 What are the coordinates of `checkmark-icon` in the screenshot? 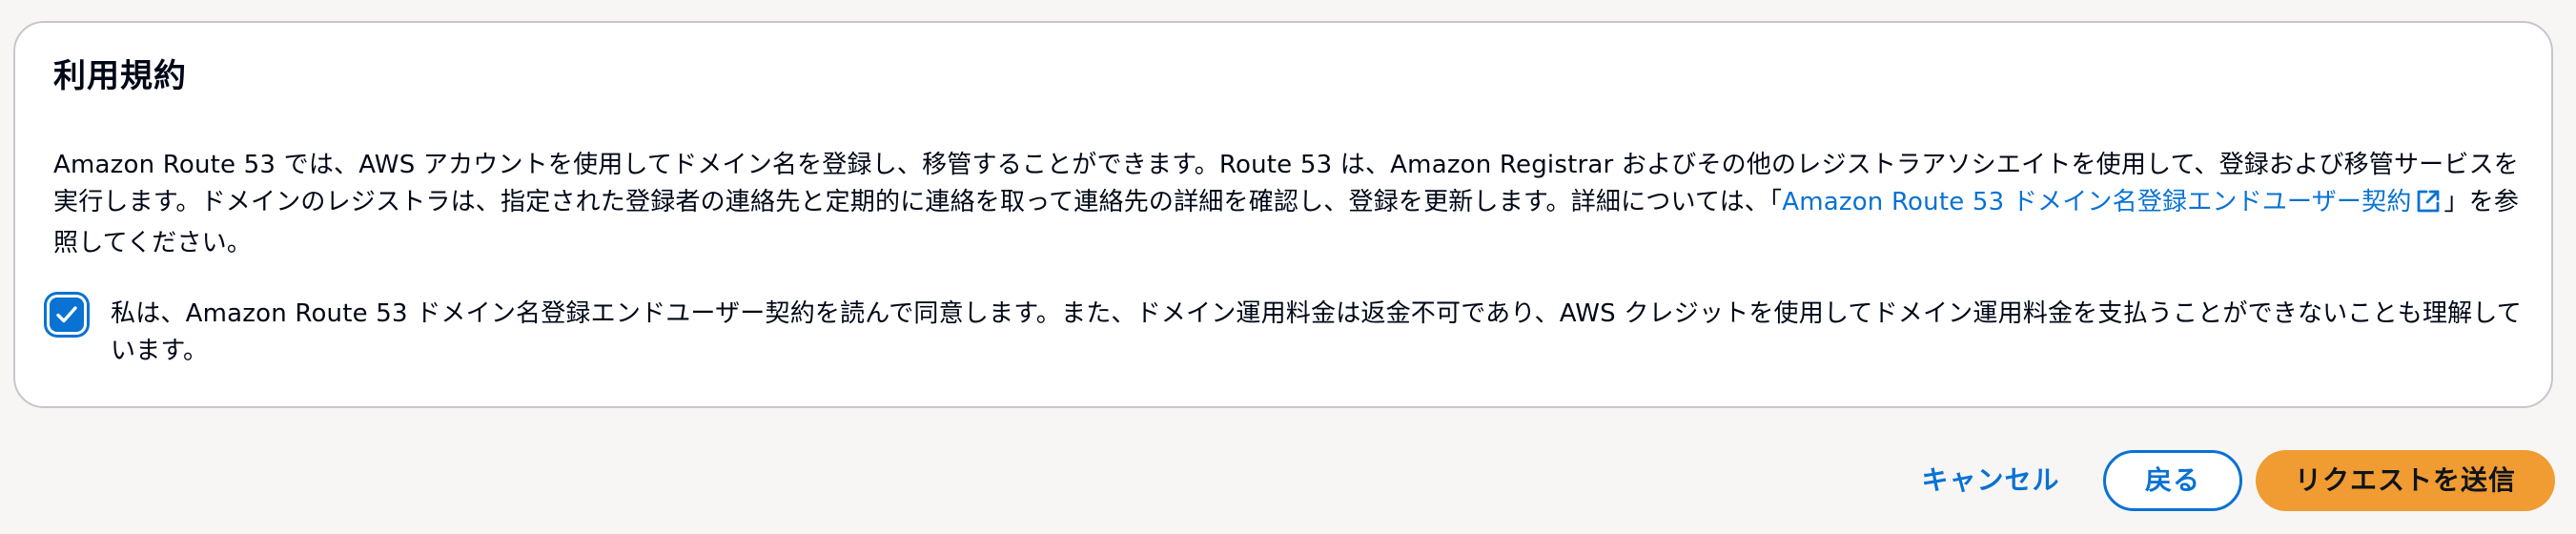 It's located at (66, 314).